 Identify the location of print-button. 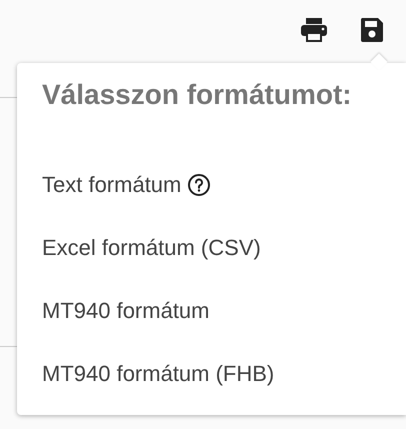
(314, 30).